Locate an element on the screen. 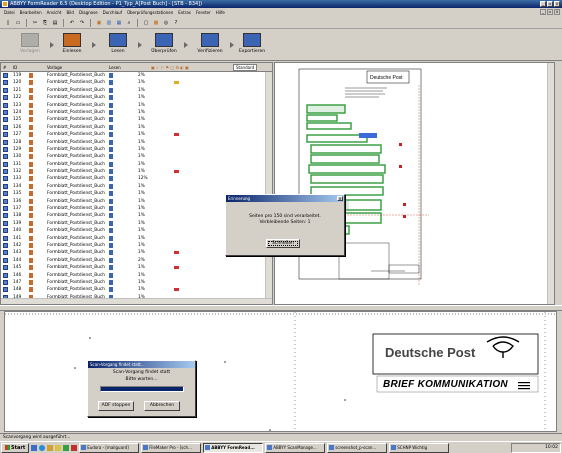 The height and width of the screenshot is (453, 562). scan-cancel-button: Abbrechen is located at coordinates (162, 406).